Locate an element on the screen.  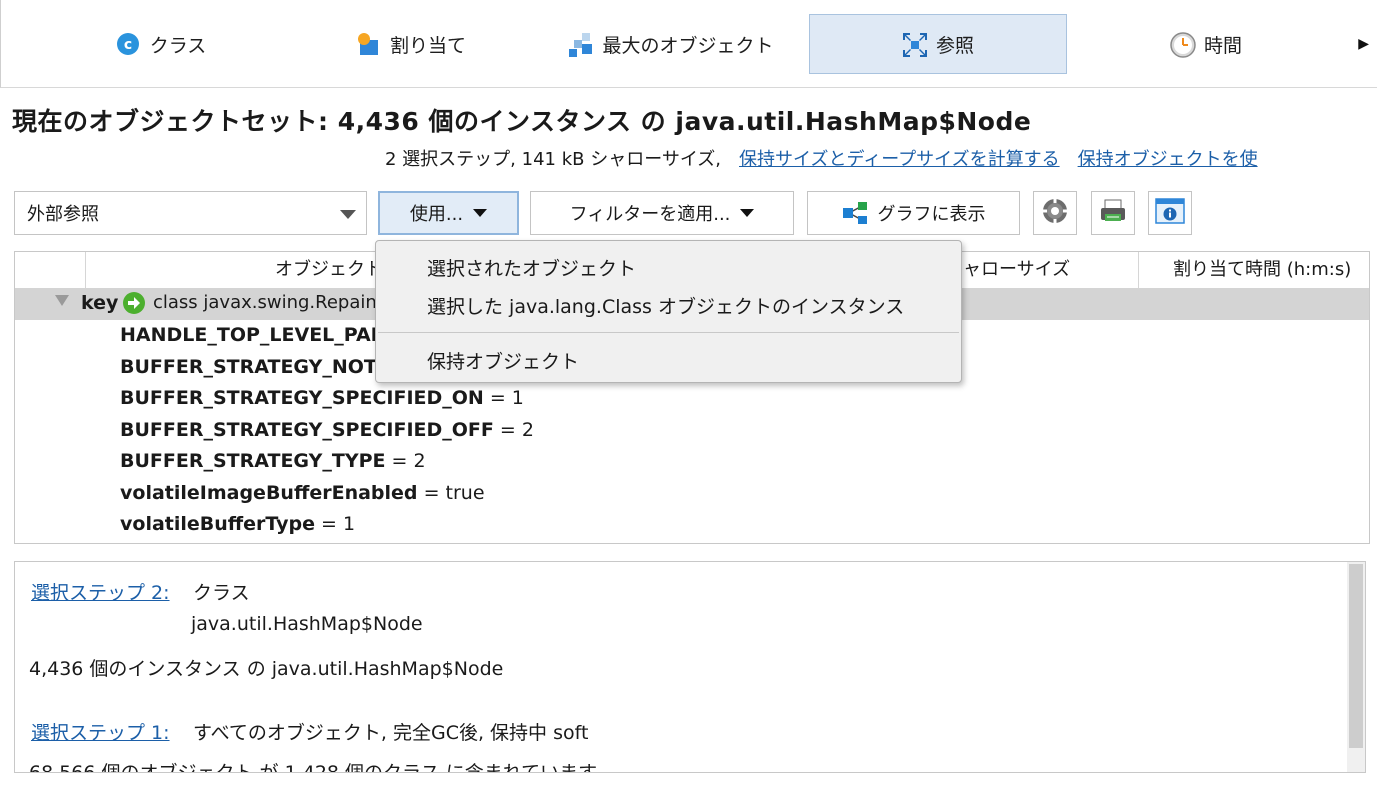
column-header-allocation-time: 割り当て時間 (h:m:s) is located at coordinates (1262, 270).